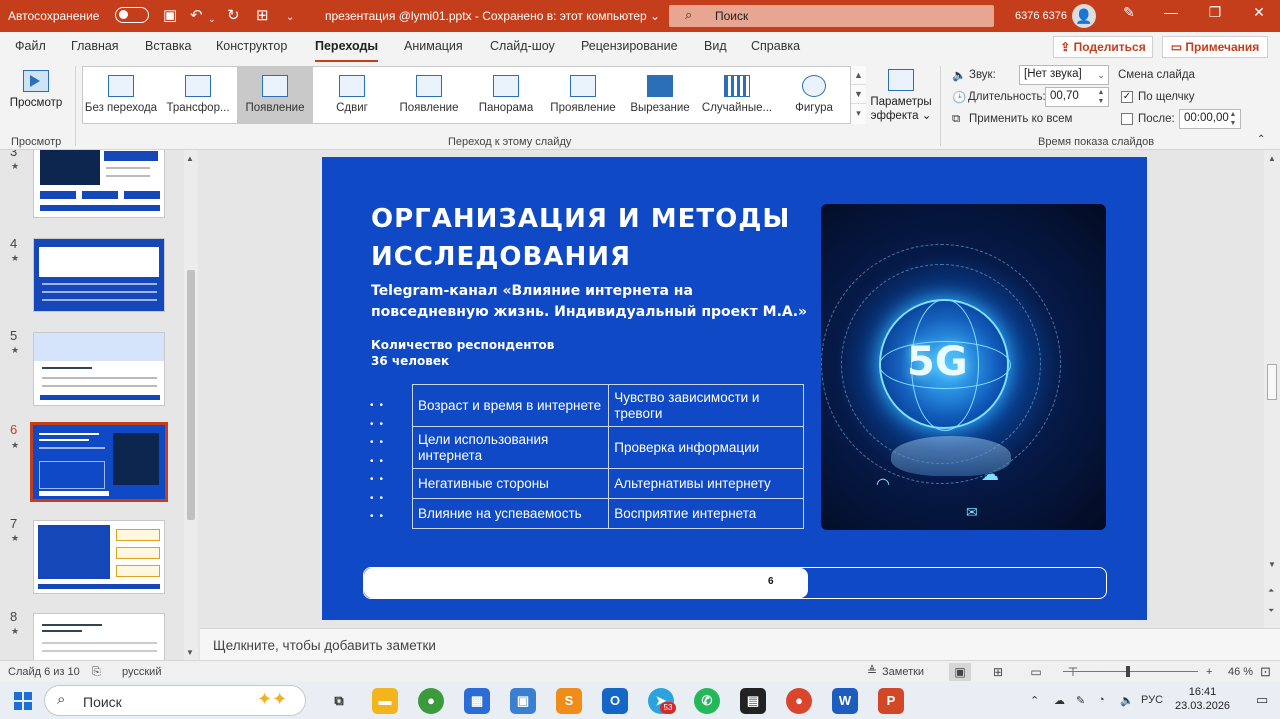 Image resolution: width=1280 pixels, height=719 pixels. I want to click on language-indicator: русский, so click(141, 672).